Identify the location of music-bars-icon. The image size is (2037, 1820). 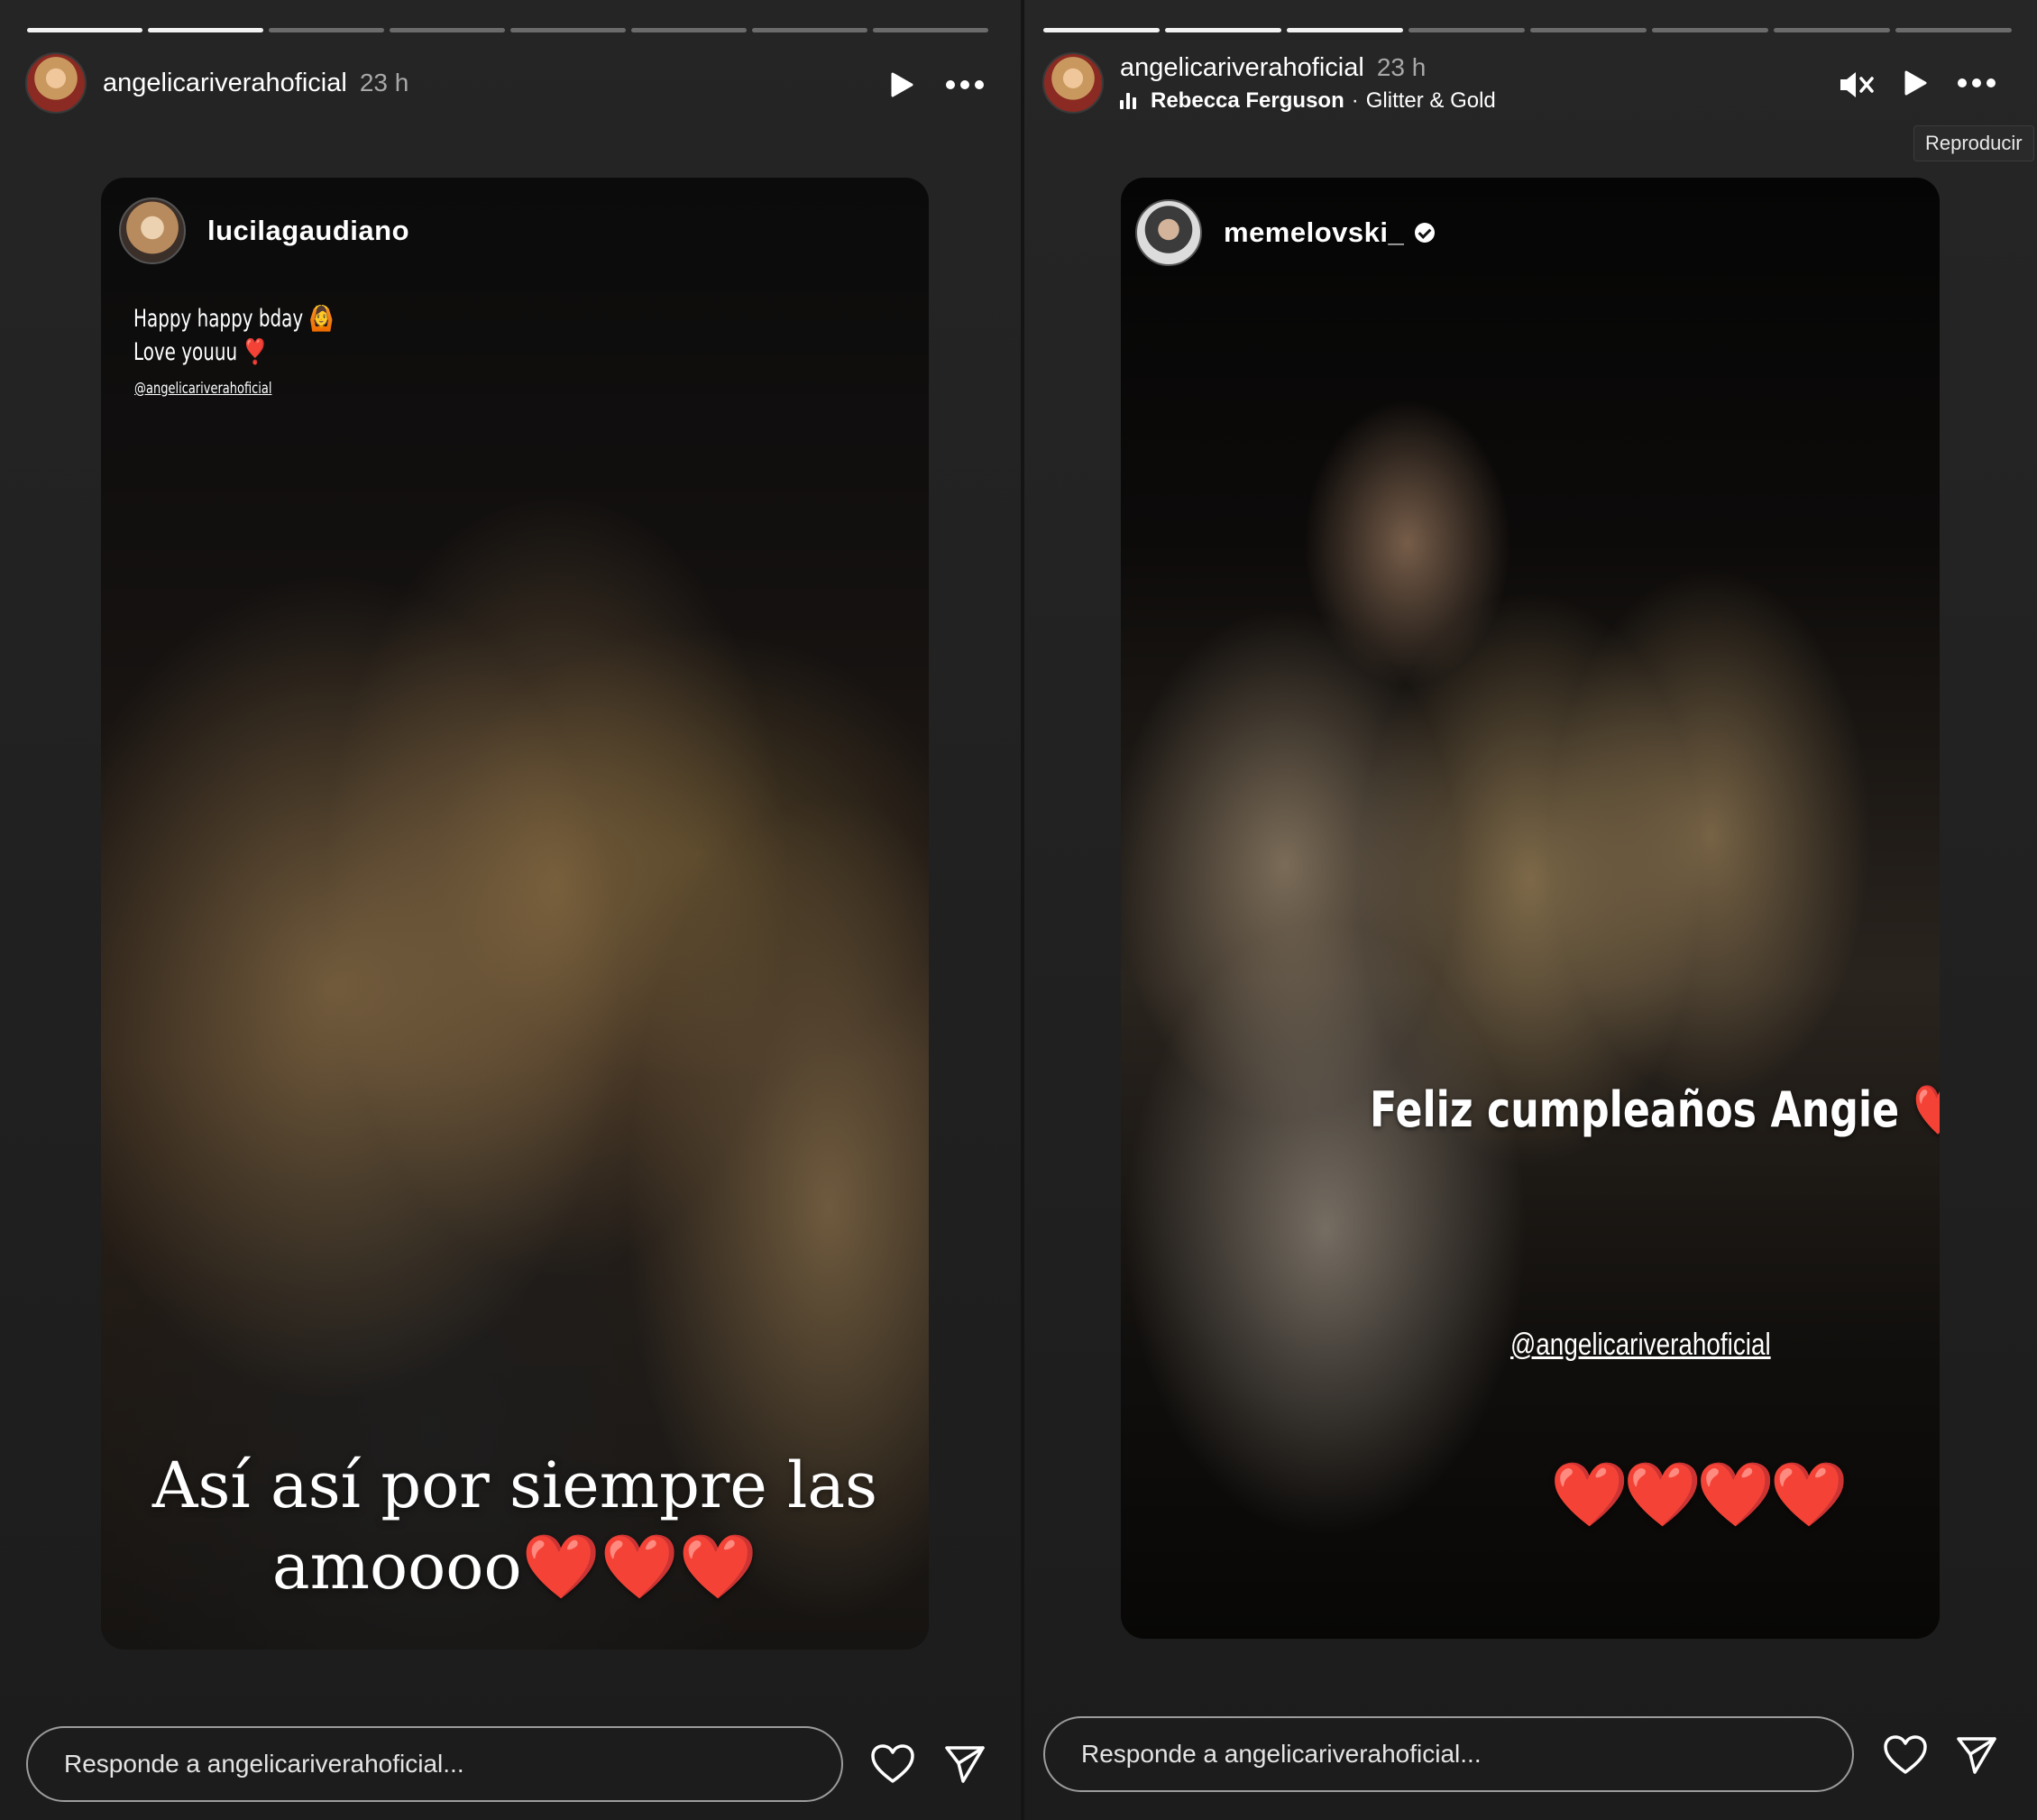
(1131, 100).